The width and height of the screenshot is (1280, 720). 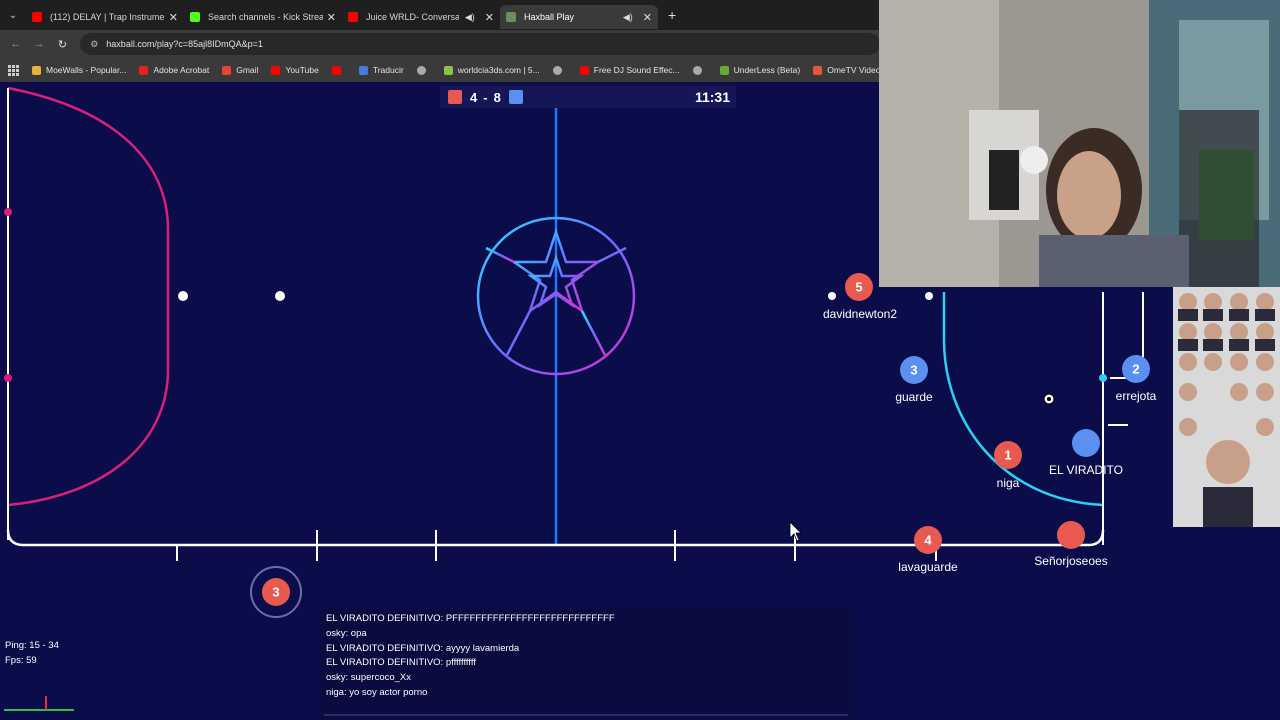 What do you see at coordinates (928, 567) in the screenshot?
I see `player-name: lavaguarde` at bounding box center [928, 567].